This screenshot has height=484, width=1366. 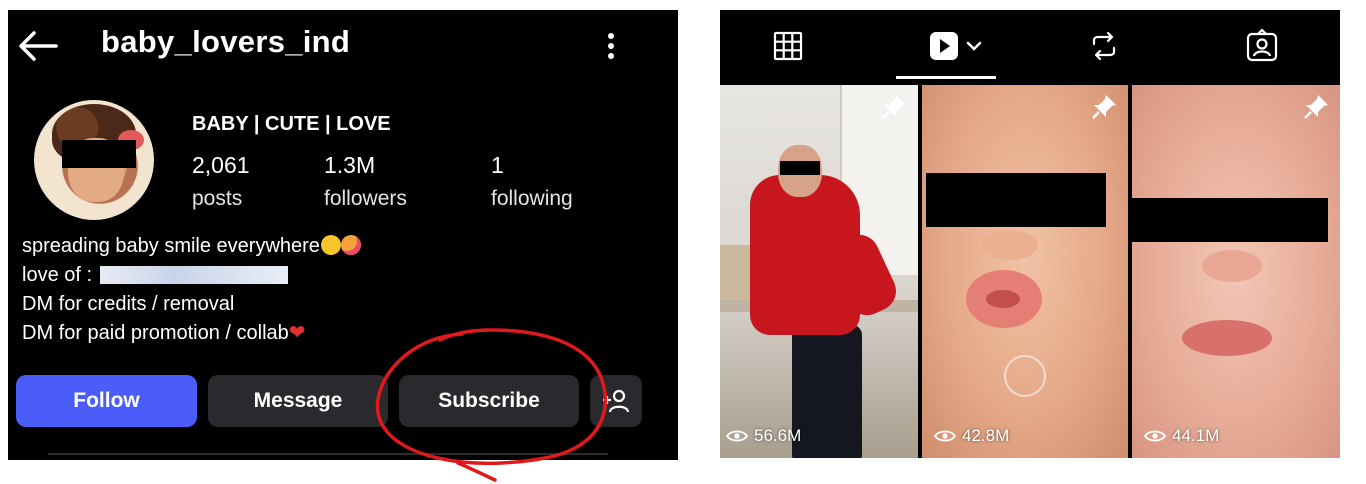 I want to click on follow-button: Follow, so click(x=106, y=401).